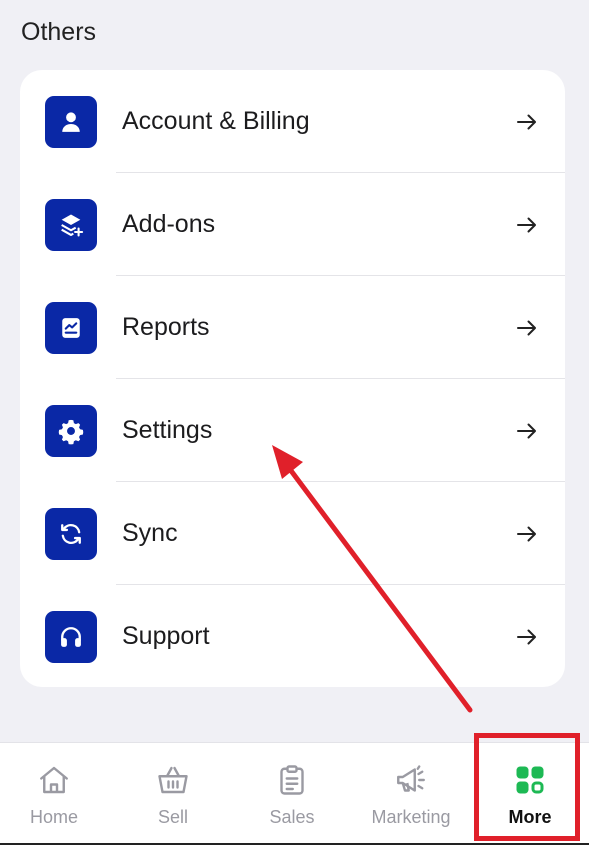  What do you see at coordinates (292, 817) in the screenshot?
I see `nav-label: Sales` at bounding box center [292, 817].